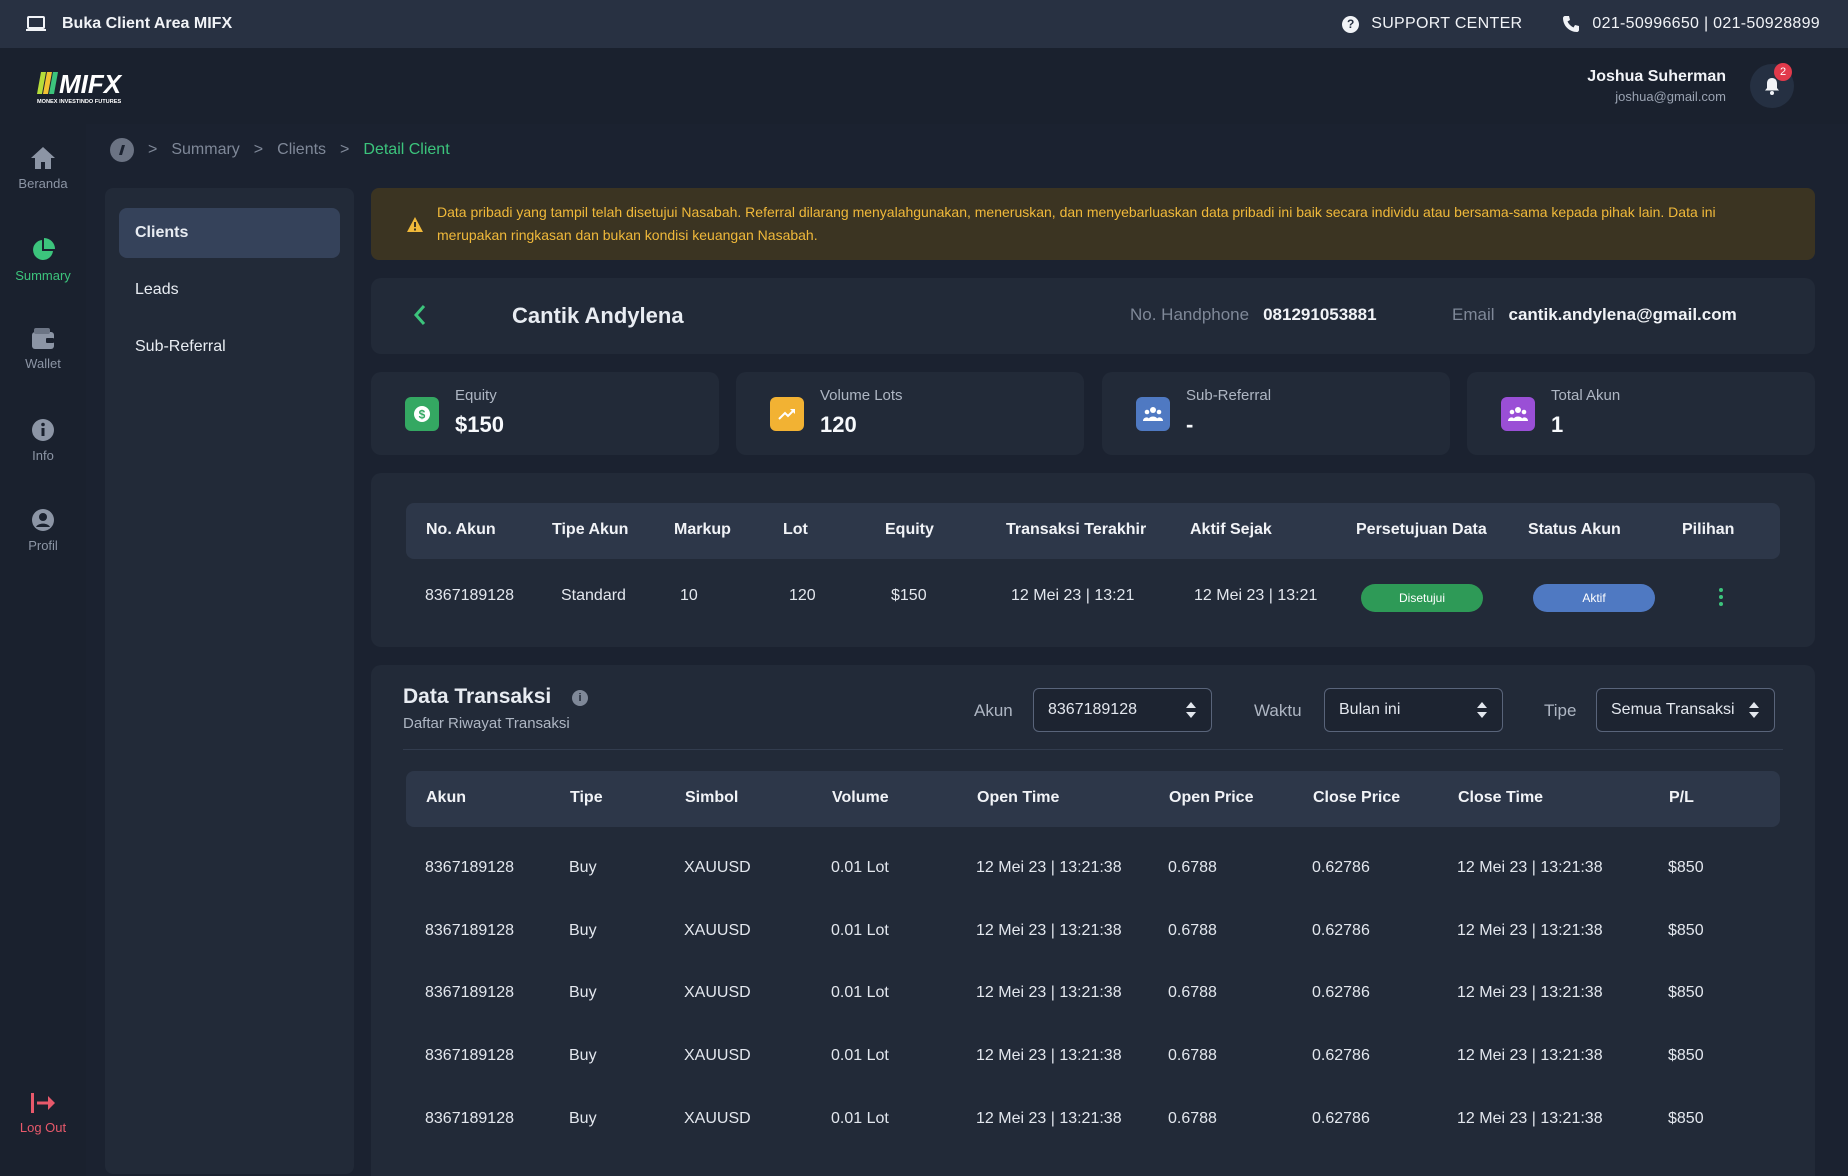 The height and width of the screenshot is (1176, 1848). Describe the element at coordinates (1681, 797) in the screenshot. I see `col-pl: P/L` at that location.